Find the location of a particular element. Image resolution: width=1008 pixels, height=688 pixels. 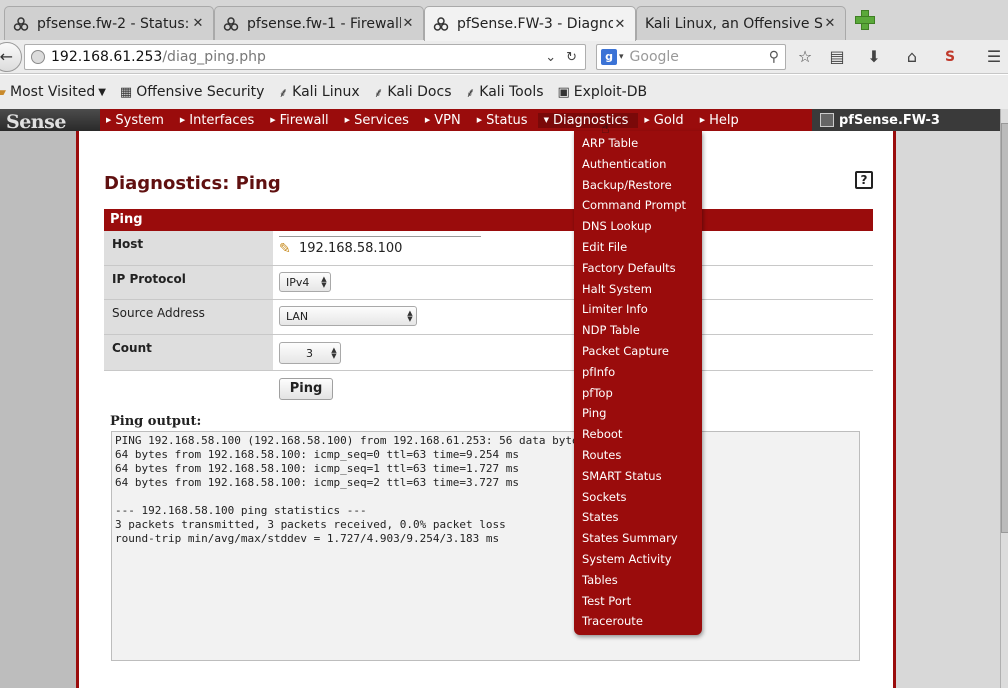

count-select: 3 ▲ ▼ is located at coordinates (310, 353).